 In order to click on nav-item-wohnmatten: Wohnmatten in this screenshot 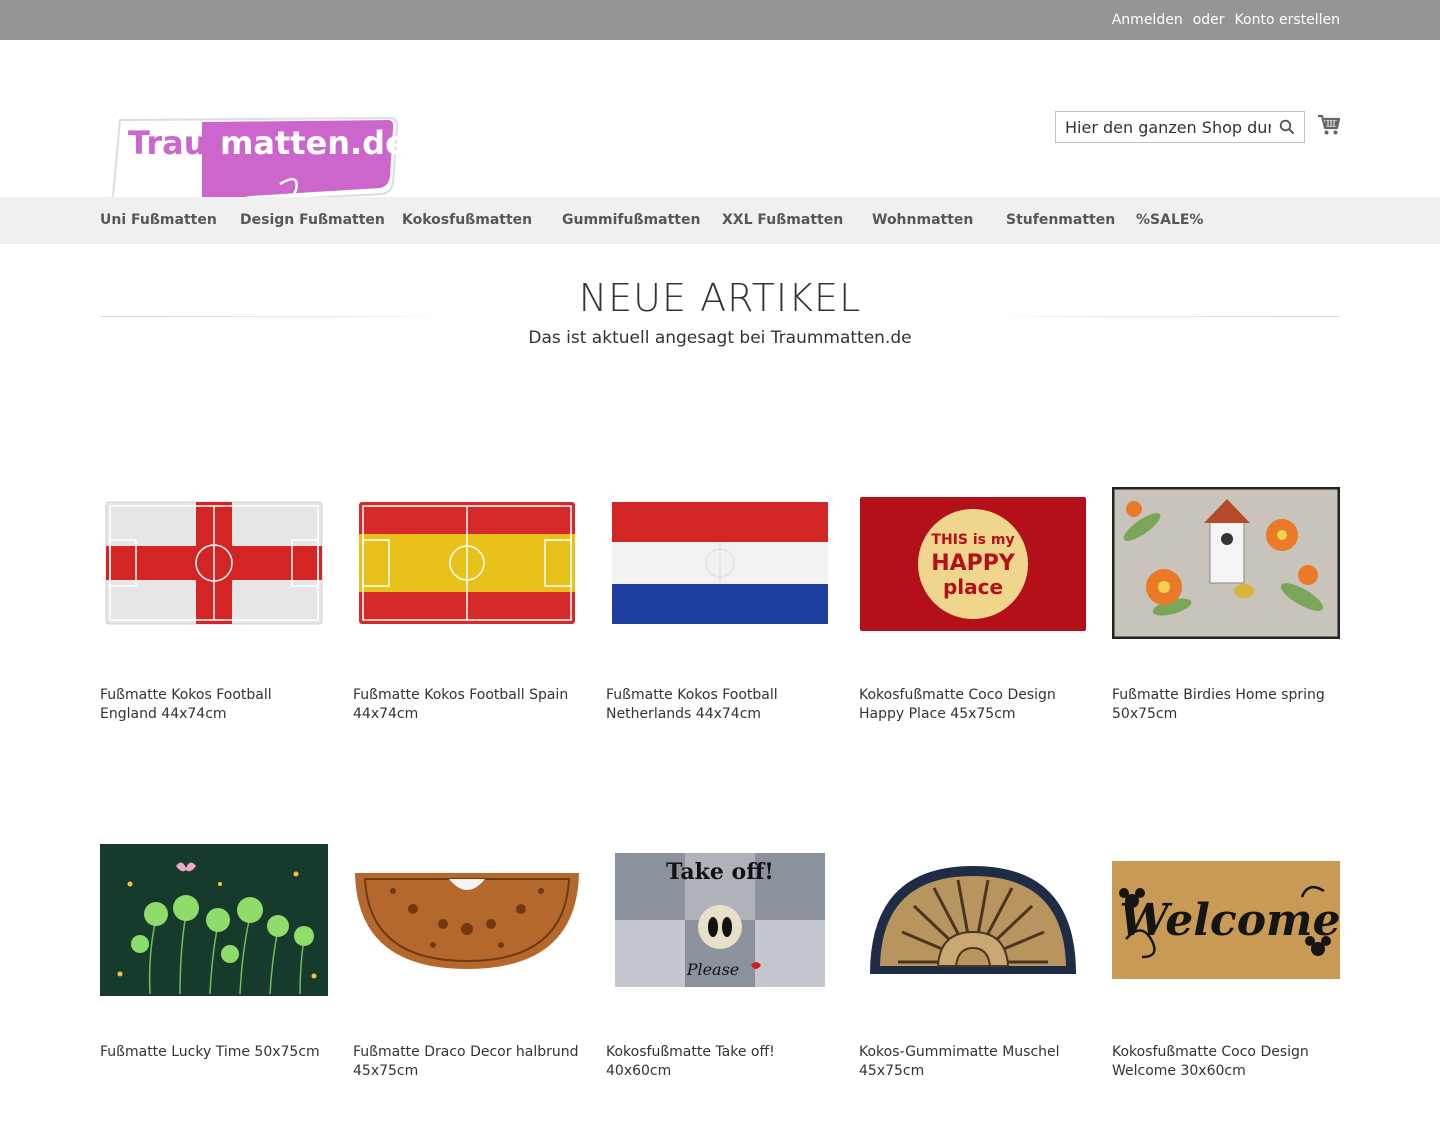, I will do `click(922, 220)`.